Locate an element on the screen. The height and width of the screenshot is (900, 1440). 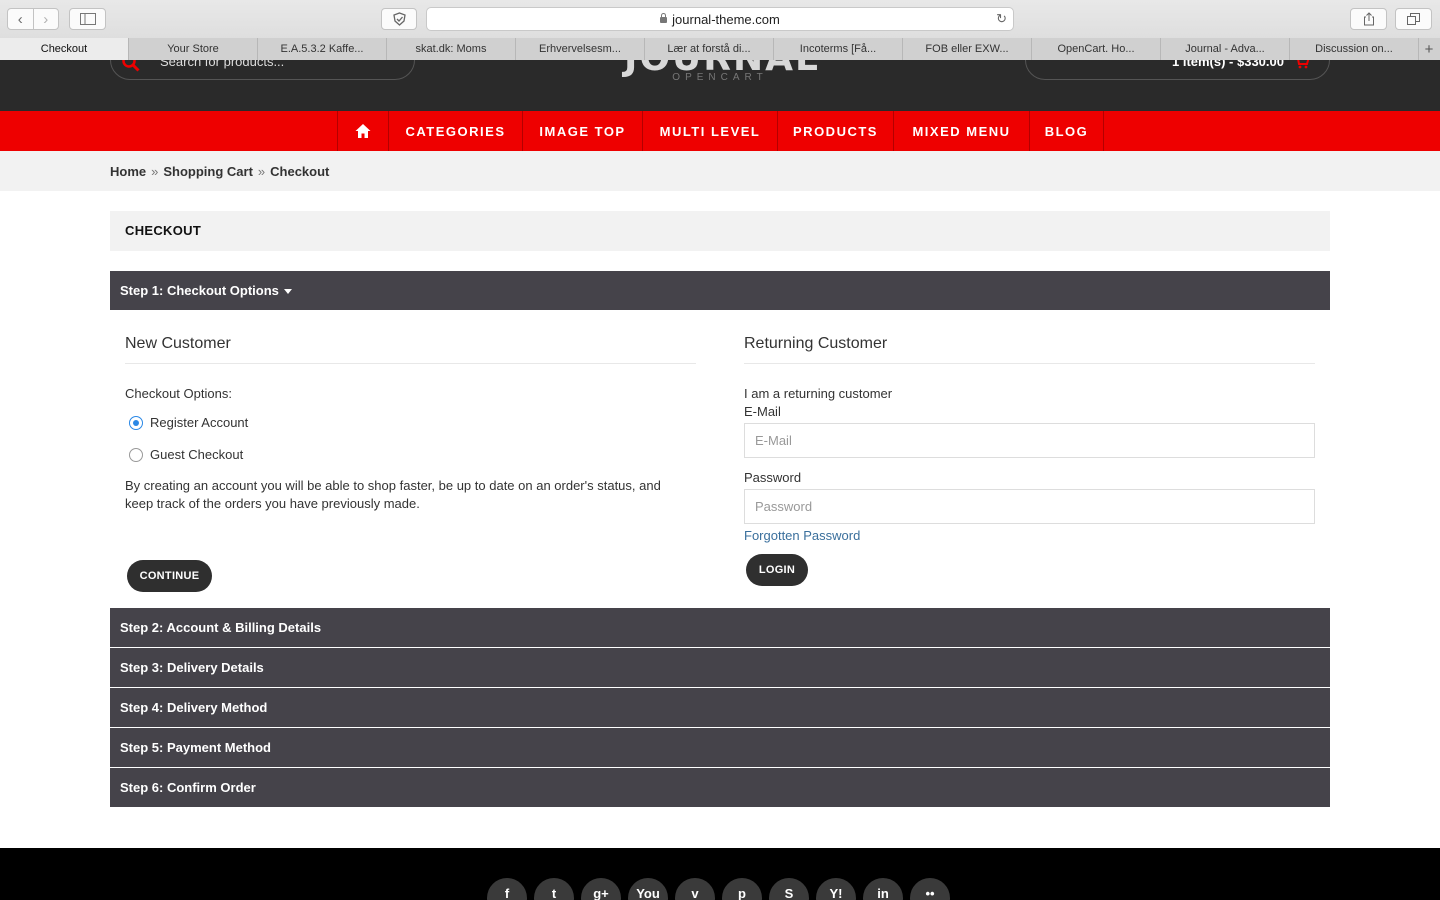
address-bar: journal-theme.com ↻ is located at coordinates (720, 19).